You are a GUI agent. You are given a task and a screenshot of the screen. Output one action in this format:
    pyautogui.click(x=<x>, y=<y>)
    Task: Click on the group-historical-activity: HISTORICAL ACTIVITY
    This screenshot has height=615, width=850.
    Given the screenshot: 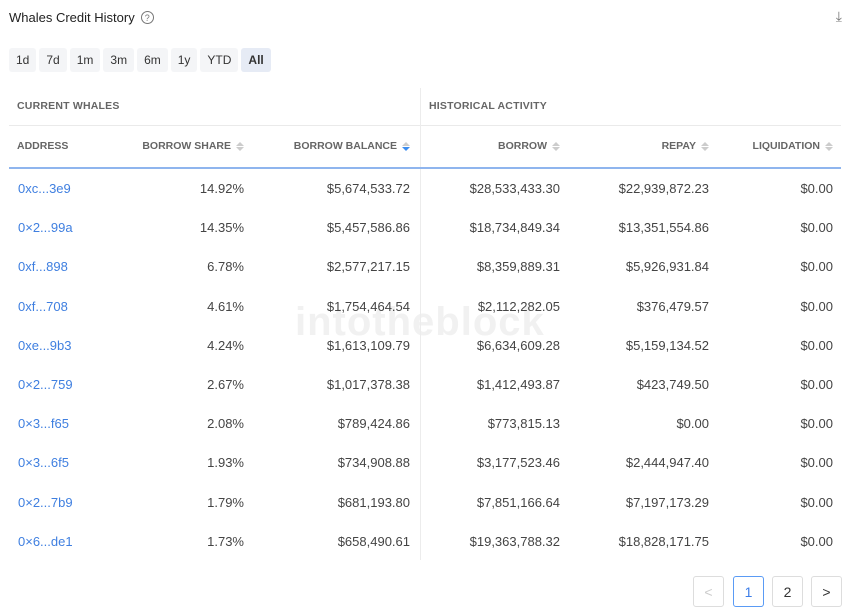 What is the action you would take?
    pyautogui.click(x=488, y=106)
    